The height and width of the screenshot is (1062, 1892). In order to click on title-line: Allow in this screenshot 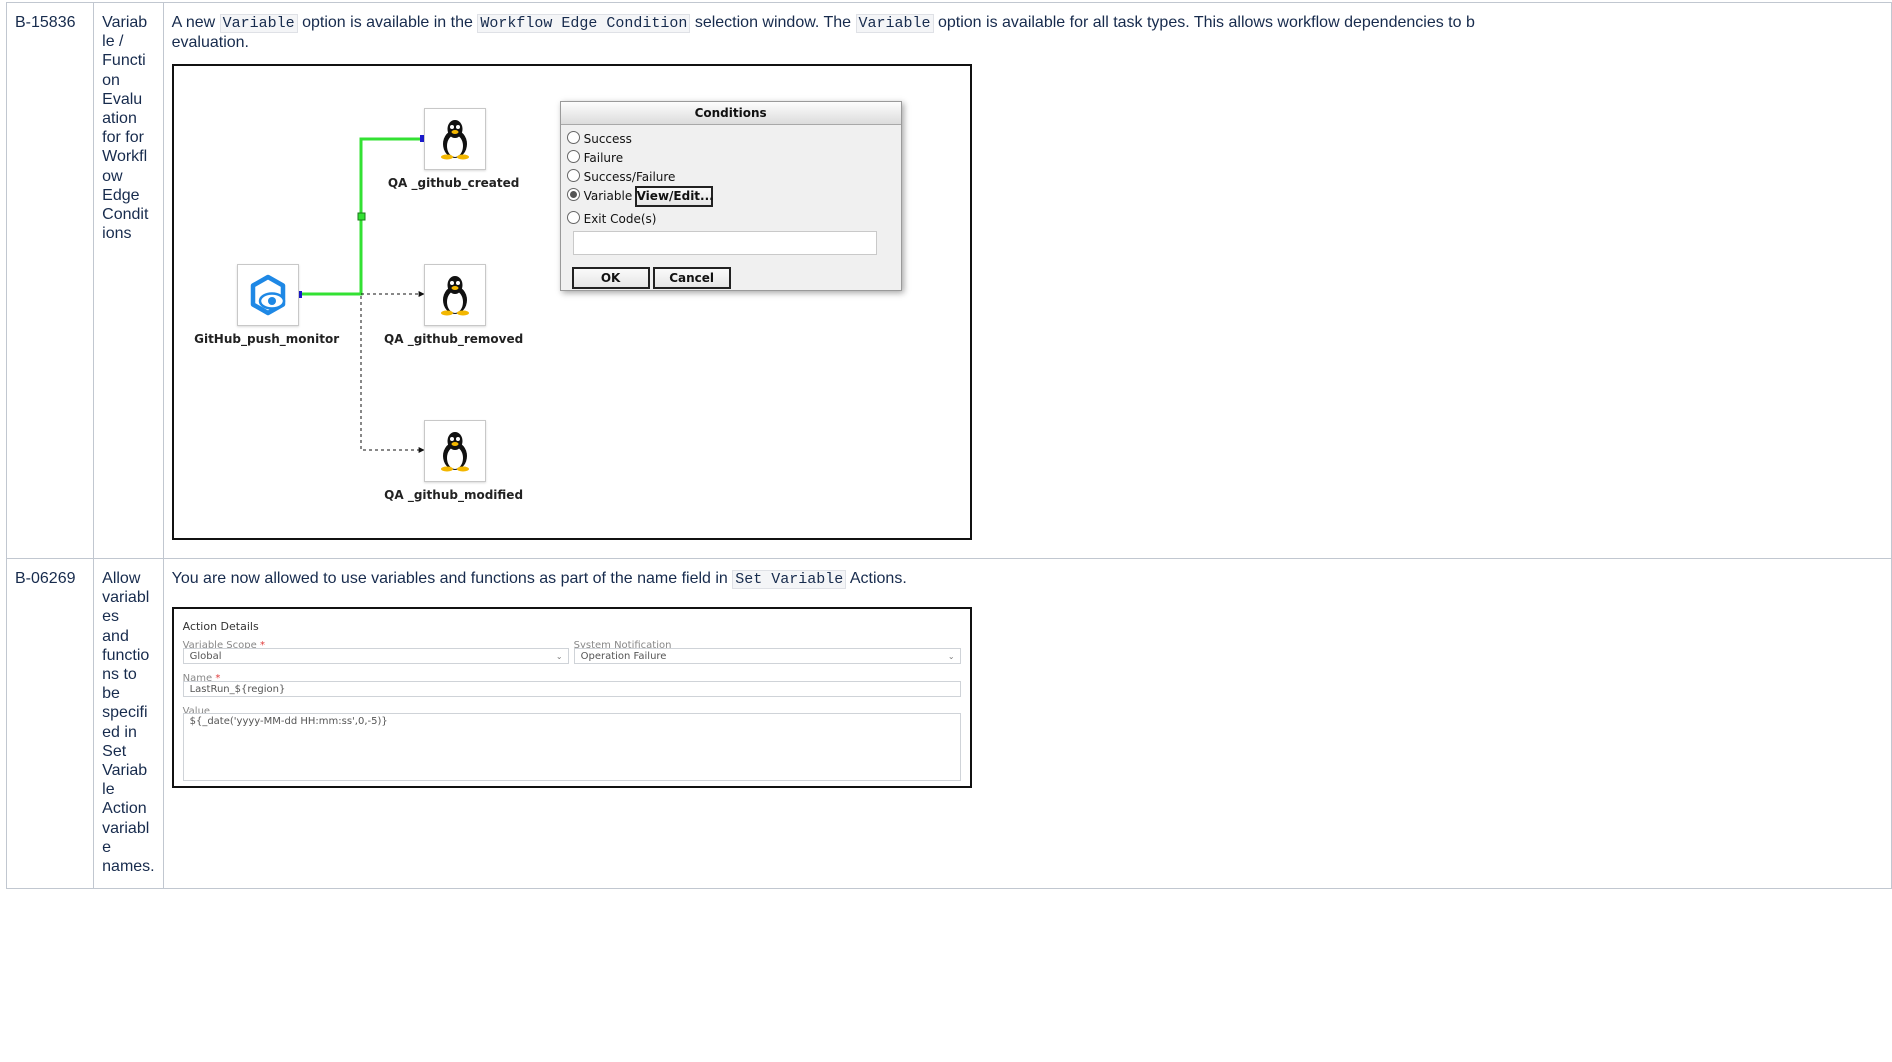, I will do `click(121, 578)`.